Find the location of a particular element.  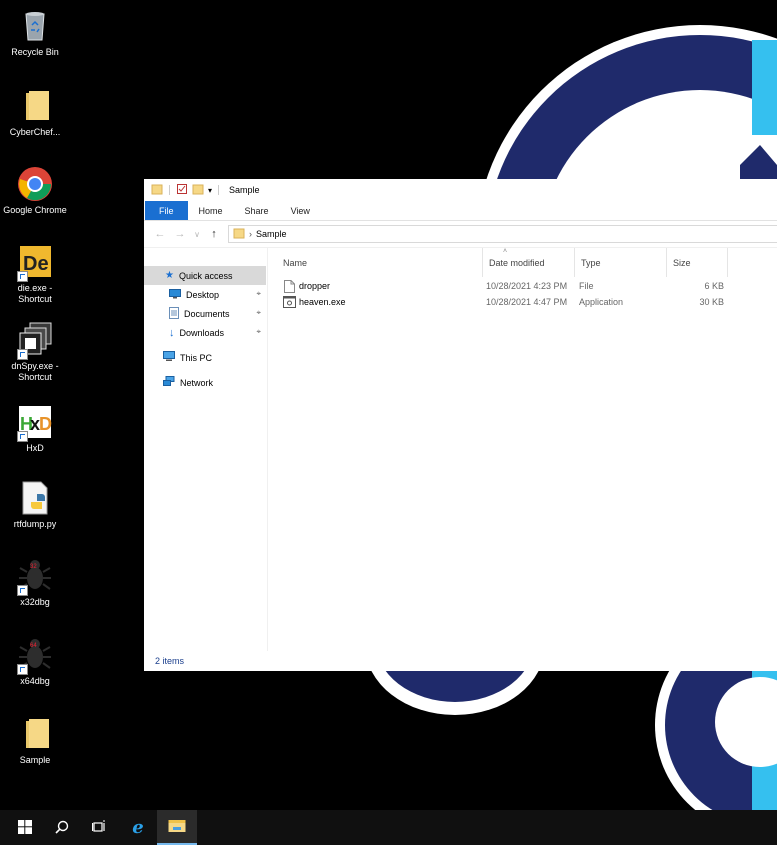

desktop-icon-rtfdump: rtfdump.py is located at coordinates (35, 505).